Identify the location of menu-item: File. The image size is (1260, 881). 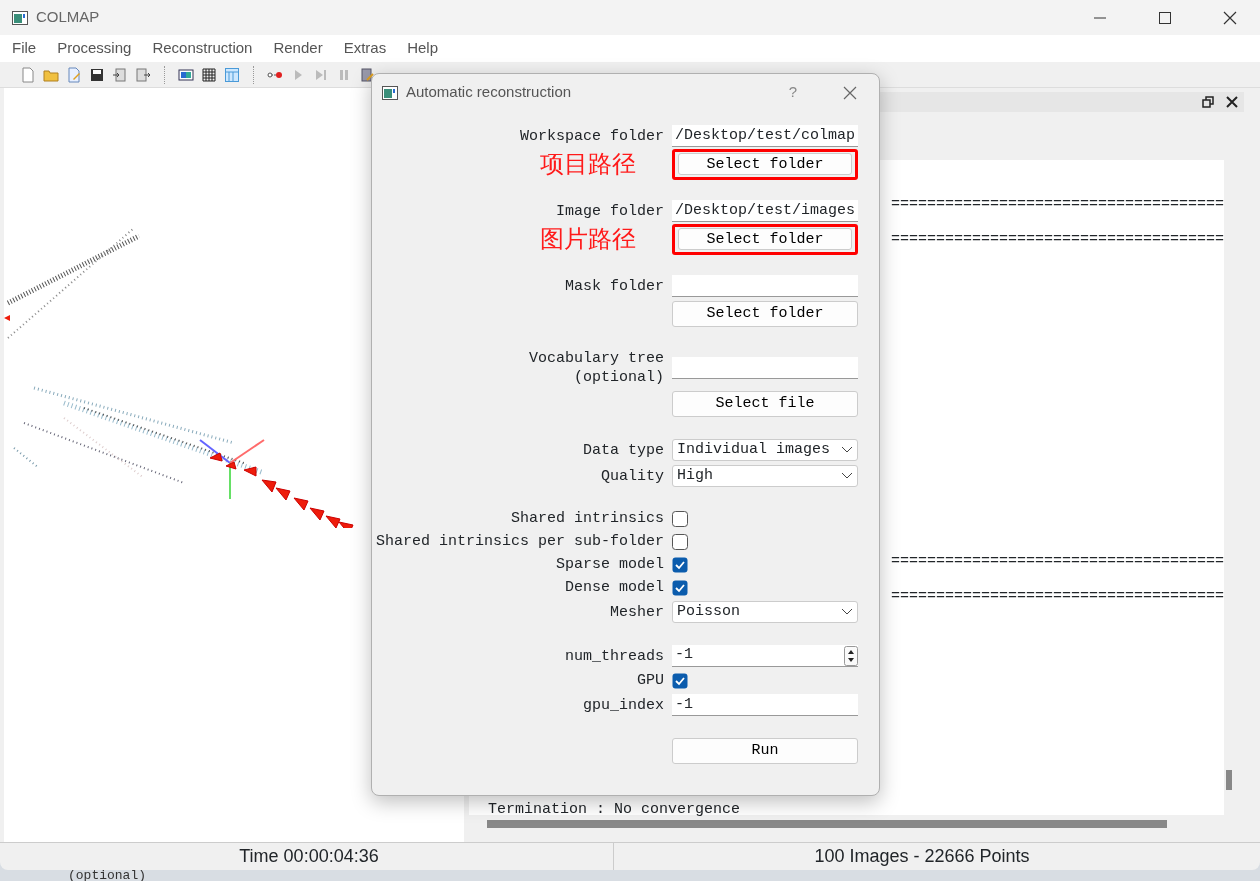
(24, 48).